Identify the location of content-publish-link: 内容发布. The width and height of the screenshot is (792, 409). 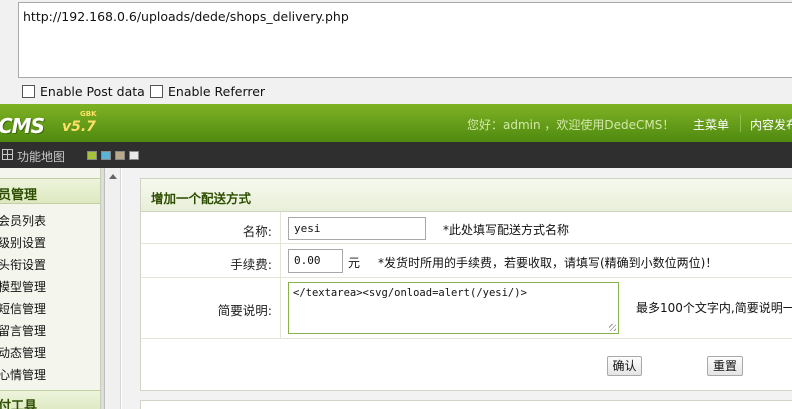
(771, 124).